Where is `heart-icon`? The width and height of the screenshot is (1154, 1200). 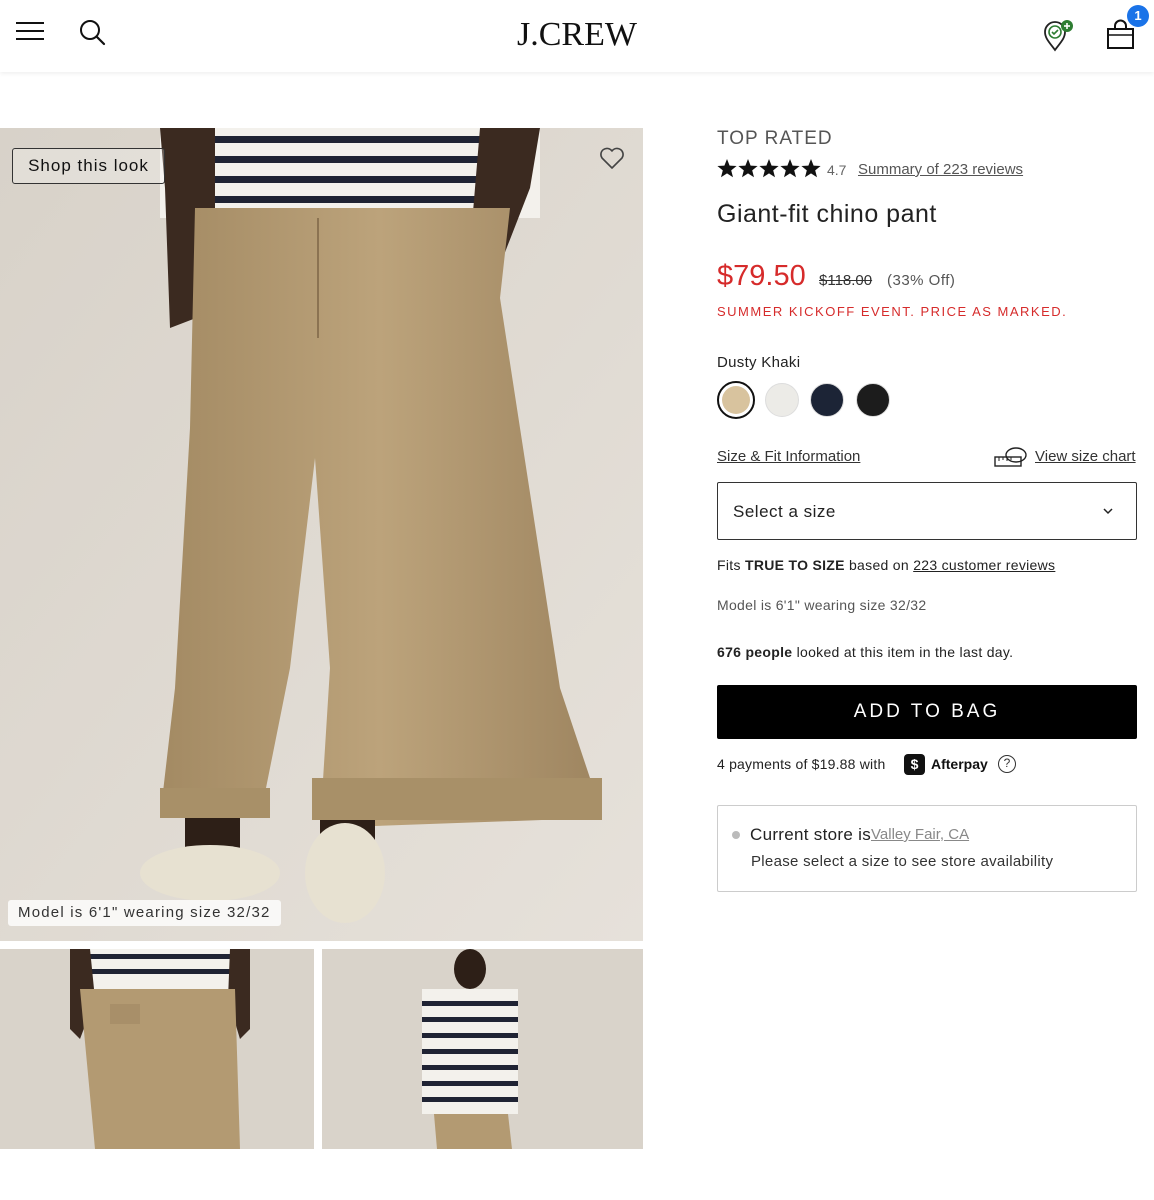 heart-icon is located at coordinates (612, 158).